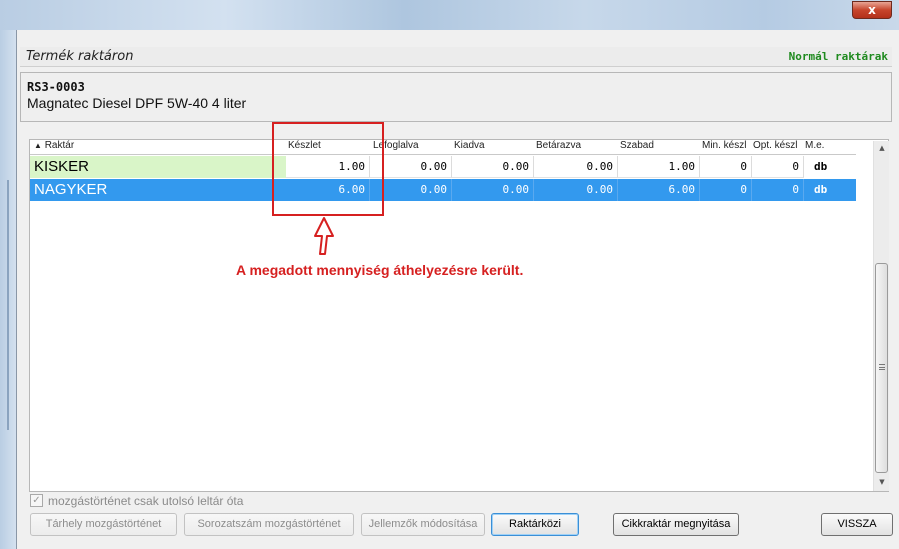 The height and width of the screenshot is (549, 899). Describe the element at coordinates (36, 500) in the screenshot. I see `checkbox-icon: ✓` at that location.